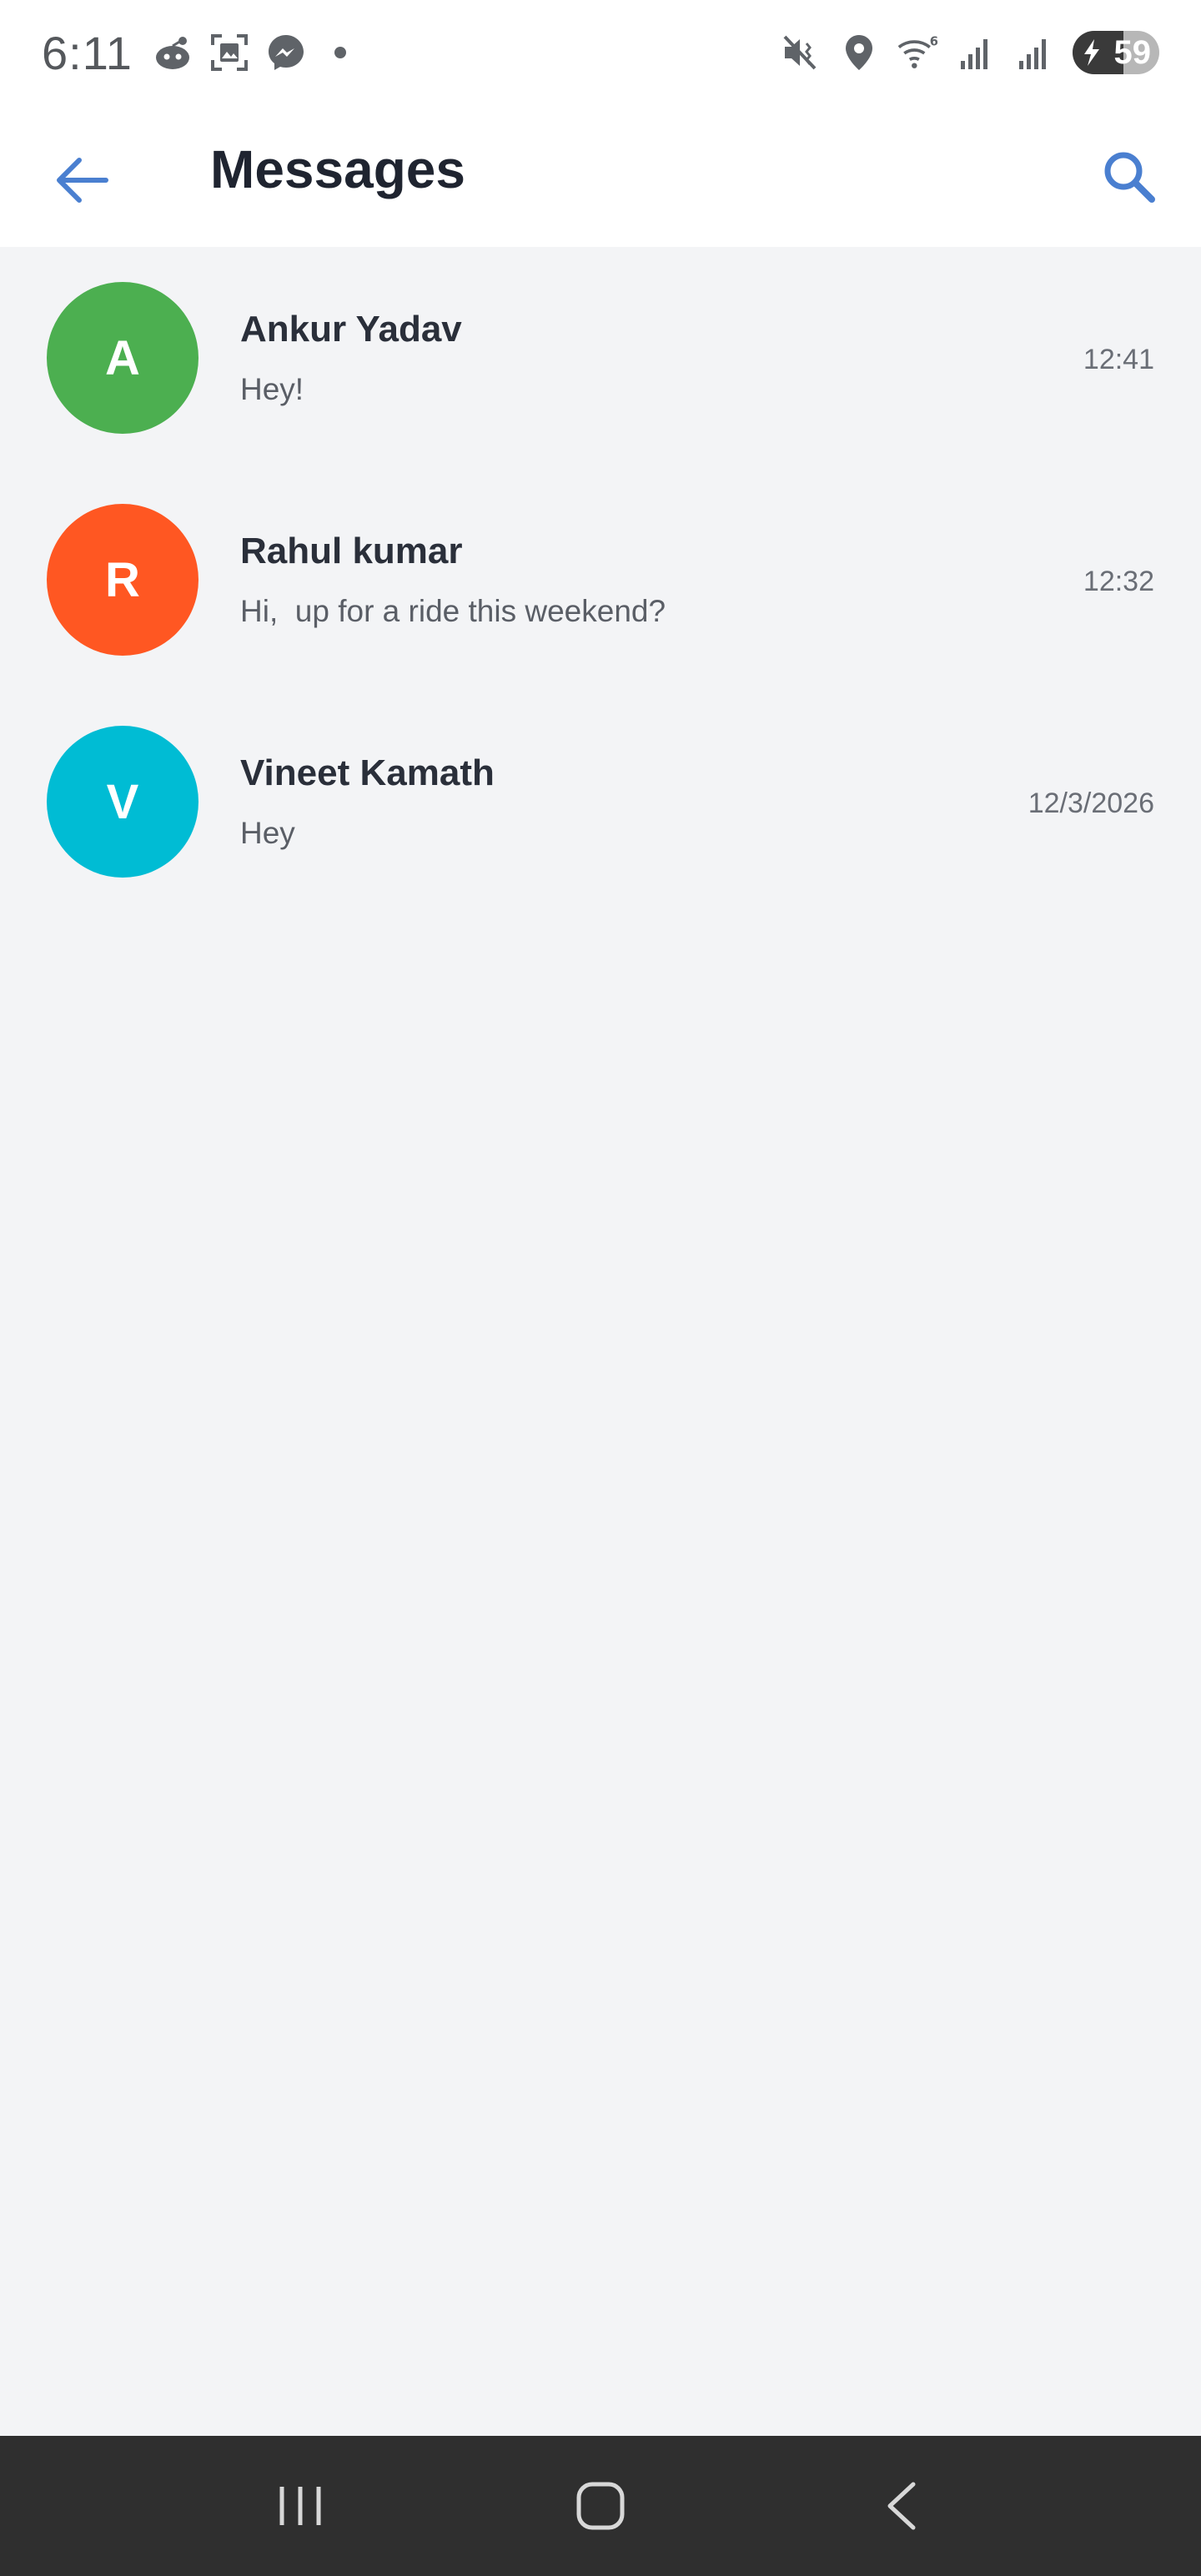 Image resolution: width=1201 pixels, height=2576 pixels. I want to click on message-preview: Hey!, so click(272, 389).